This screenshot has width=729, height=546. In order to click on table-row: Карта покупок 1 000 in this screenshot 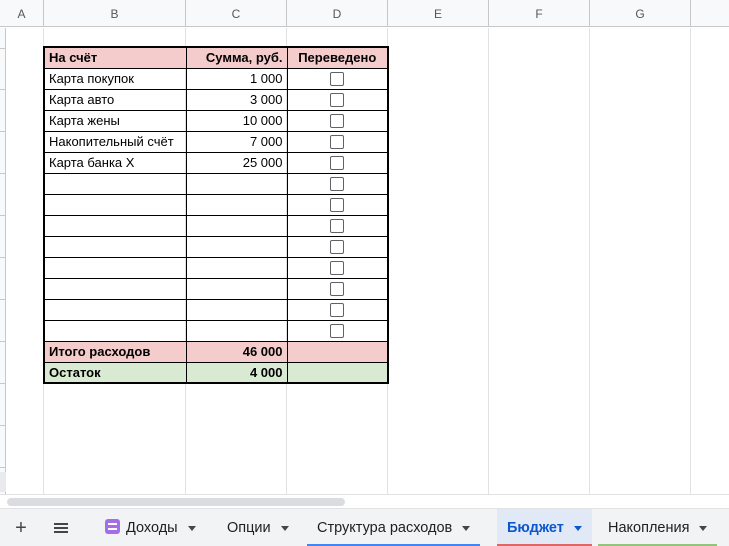, I will do `click(216, 78)`.